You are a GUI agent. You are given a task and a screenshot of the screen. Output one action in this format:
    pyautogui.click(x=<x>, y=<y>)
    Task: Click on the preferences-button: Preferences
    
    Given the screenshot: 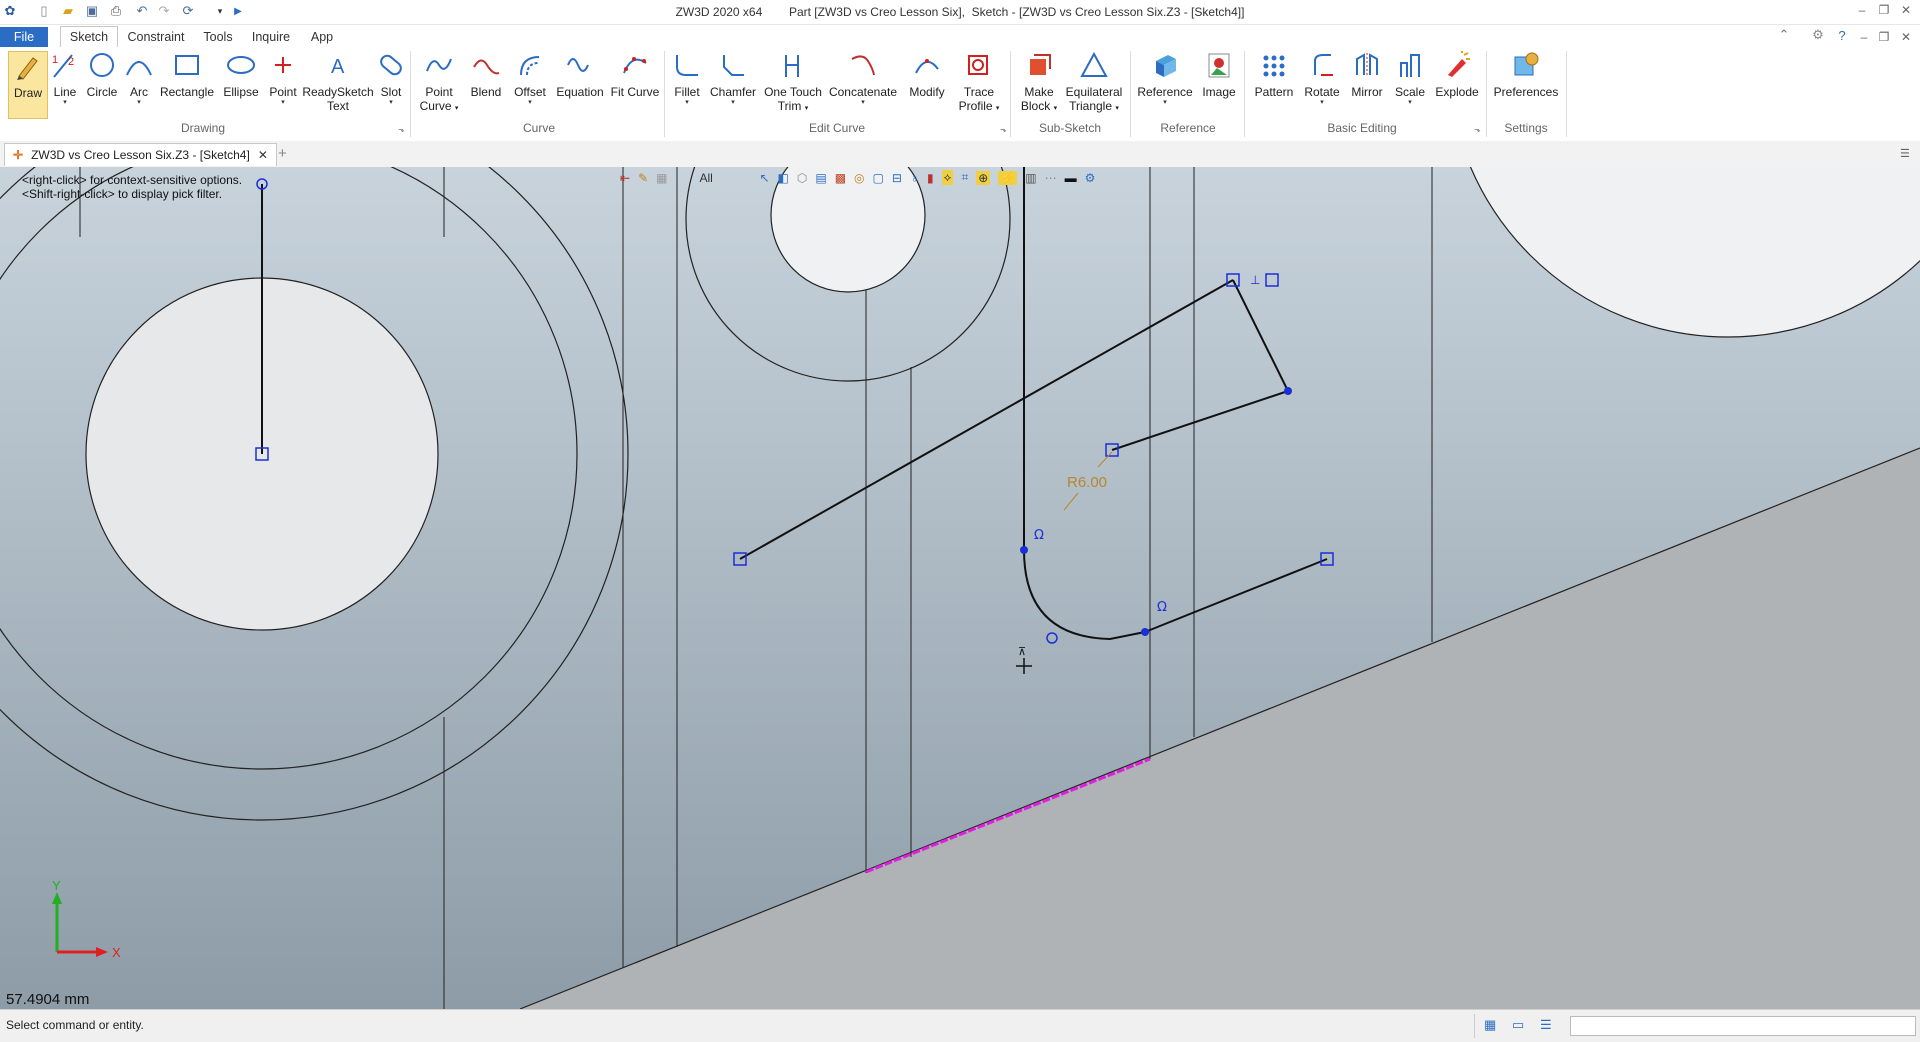 What is the action you would take?
    pyautogui.click(x=1526, y=75)
    